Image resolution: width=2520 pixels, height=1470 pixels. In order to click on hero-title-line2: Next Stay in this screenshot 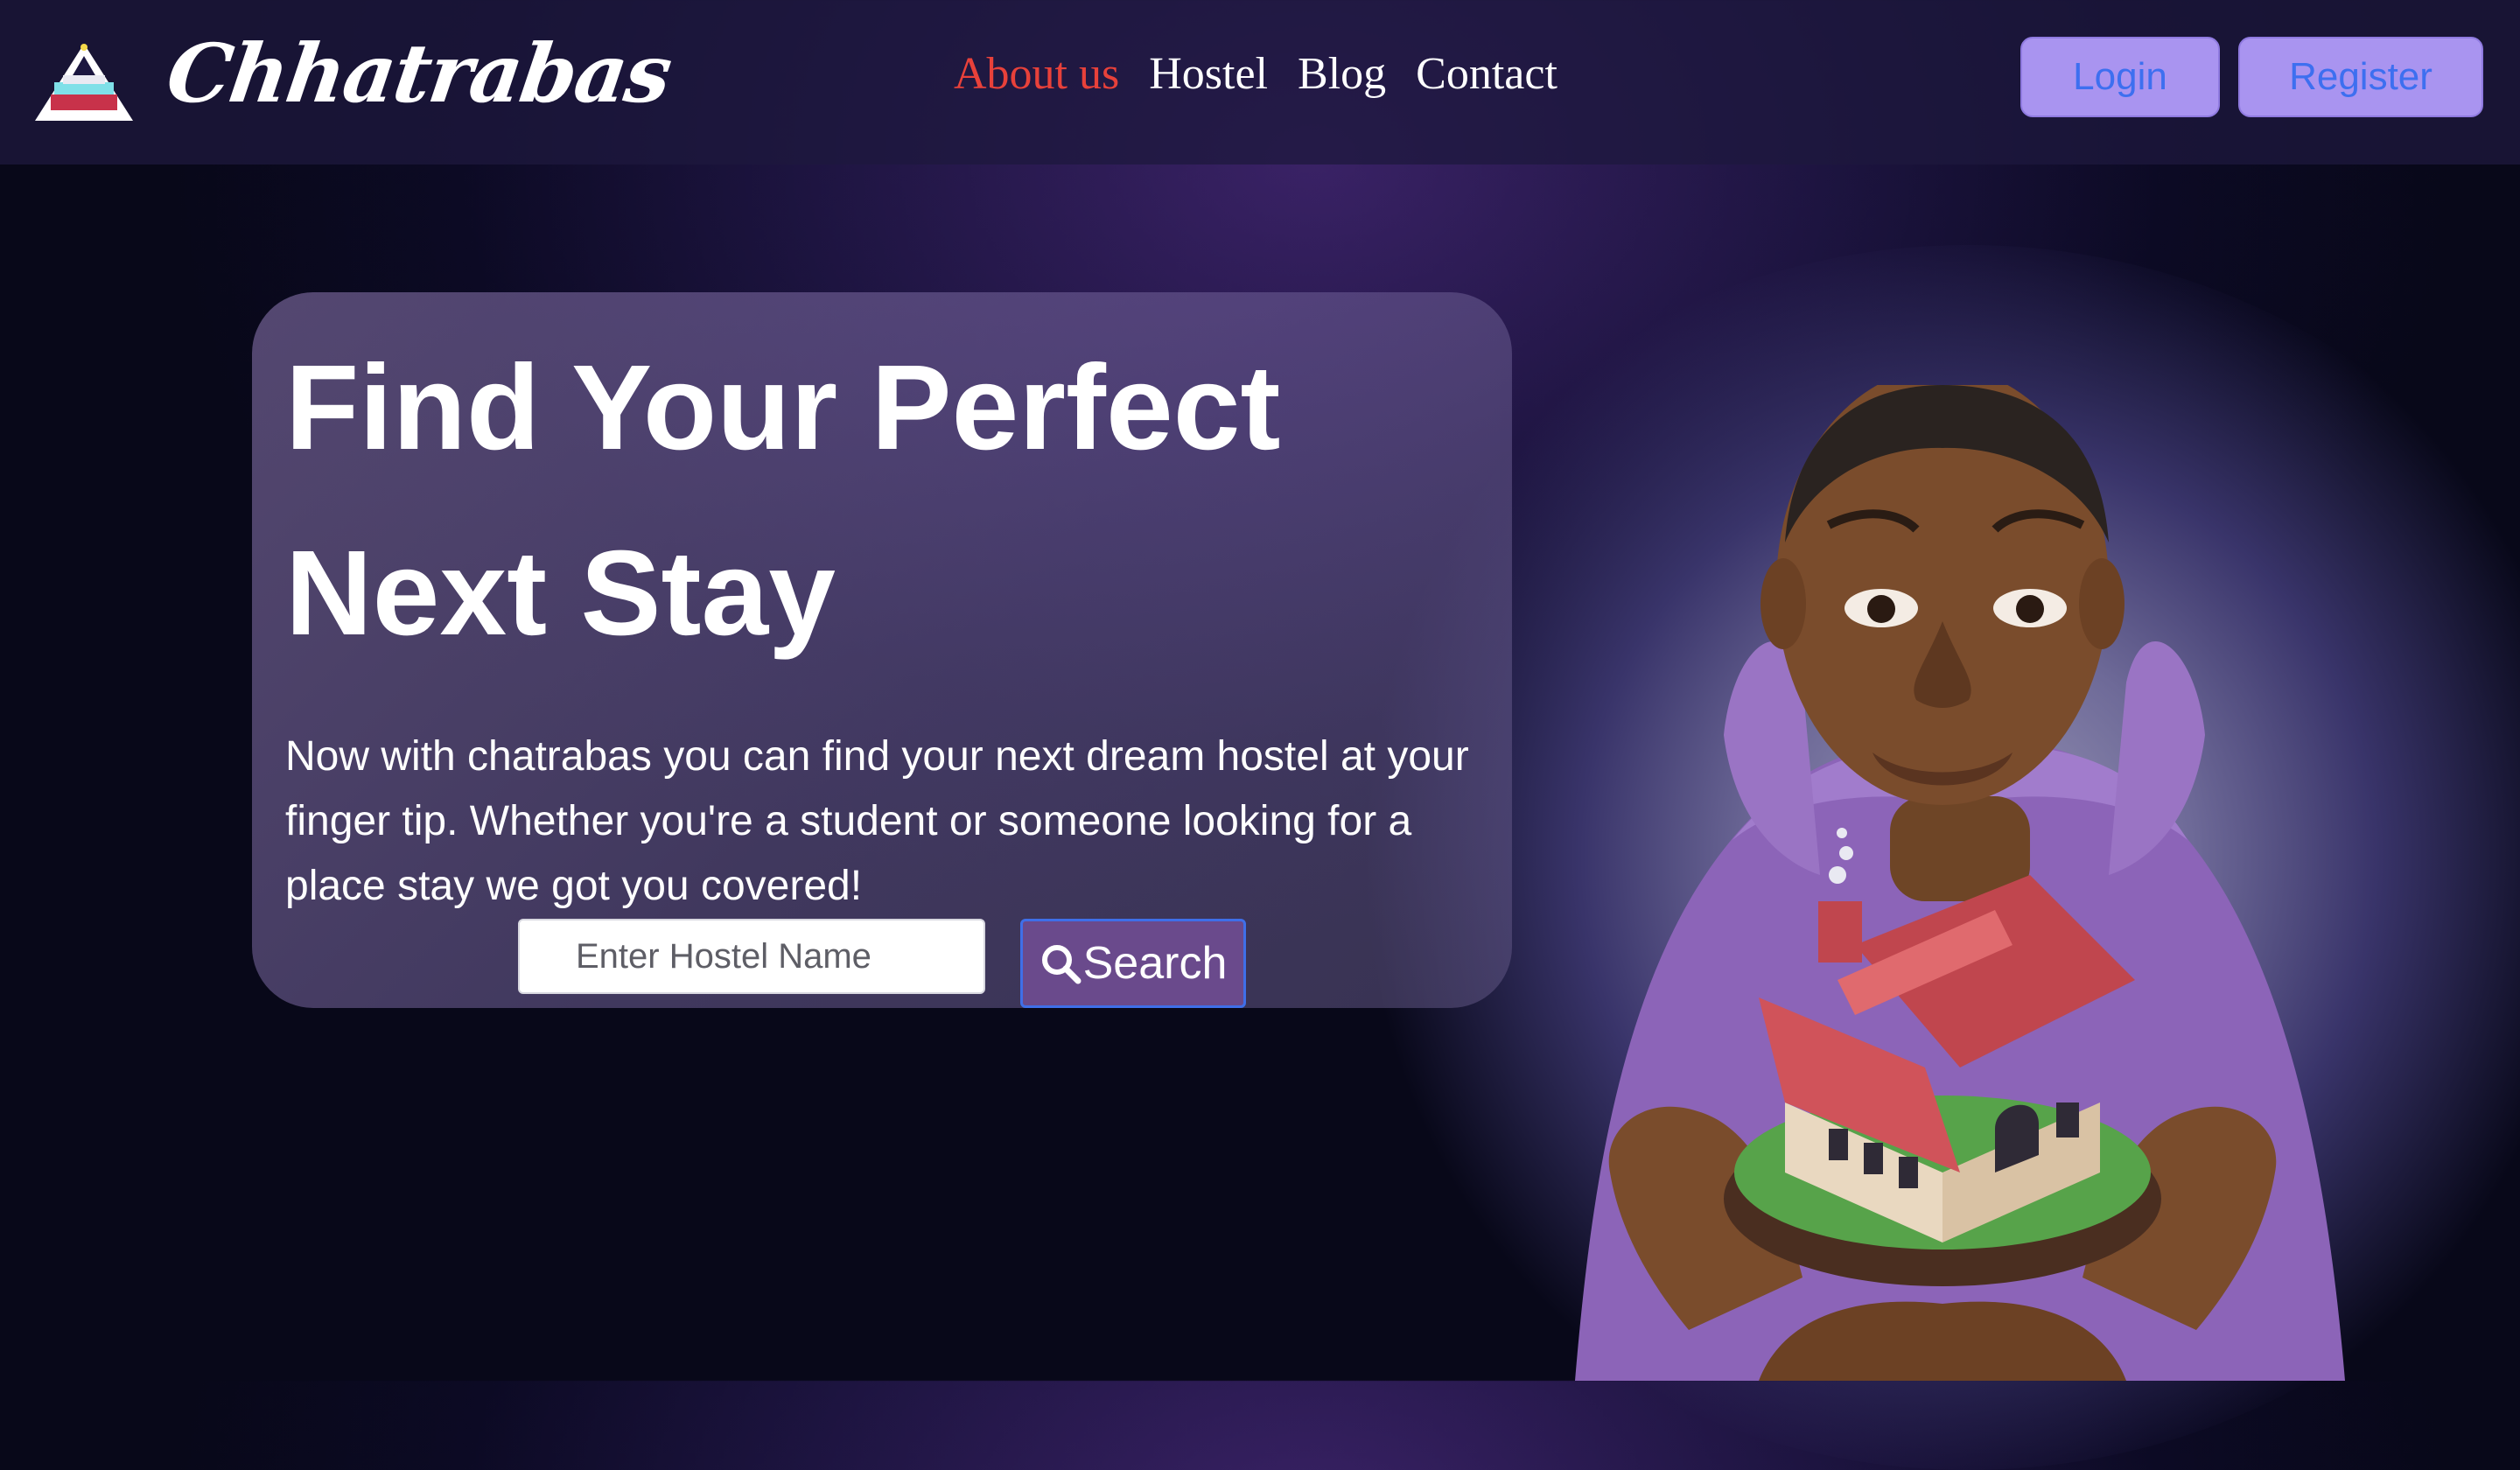, I will do `click(560, 593)`.